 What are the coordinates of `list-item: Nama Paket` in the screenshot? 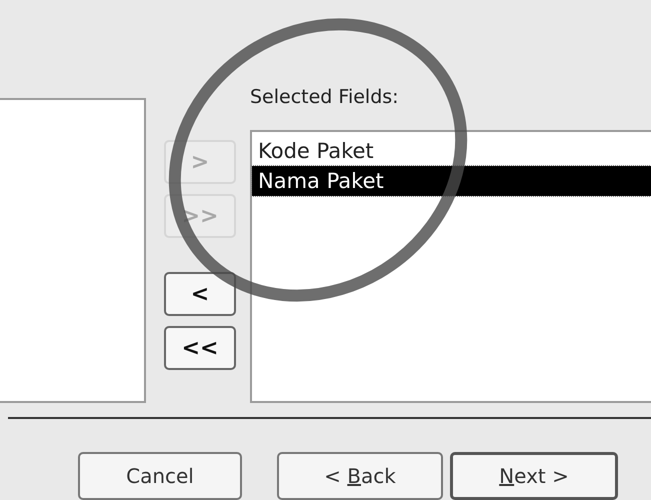 It's located at (451, 181).